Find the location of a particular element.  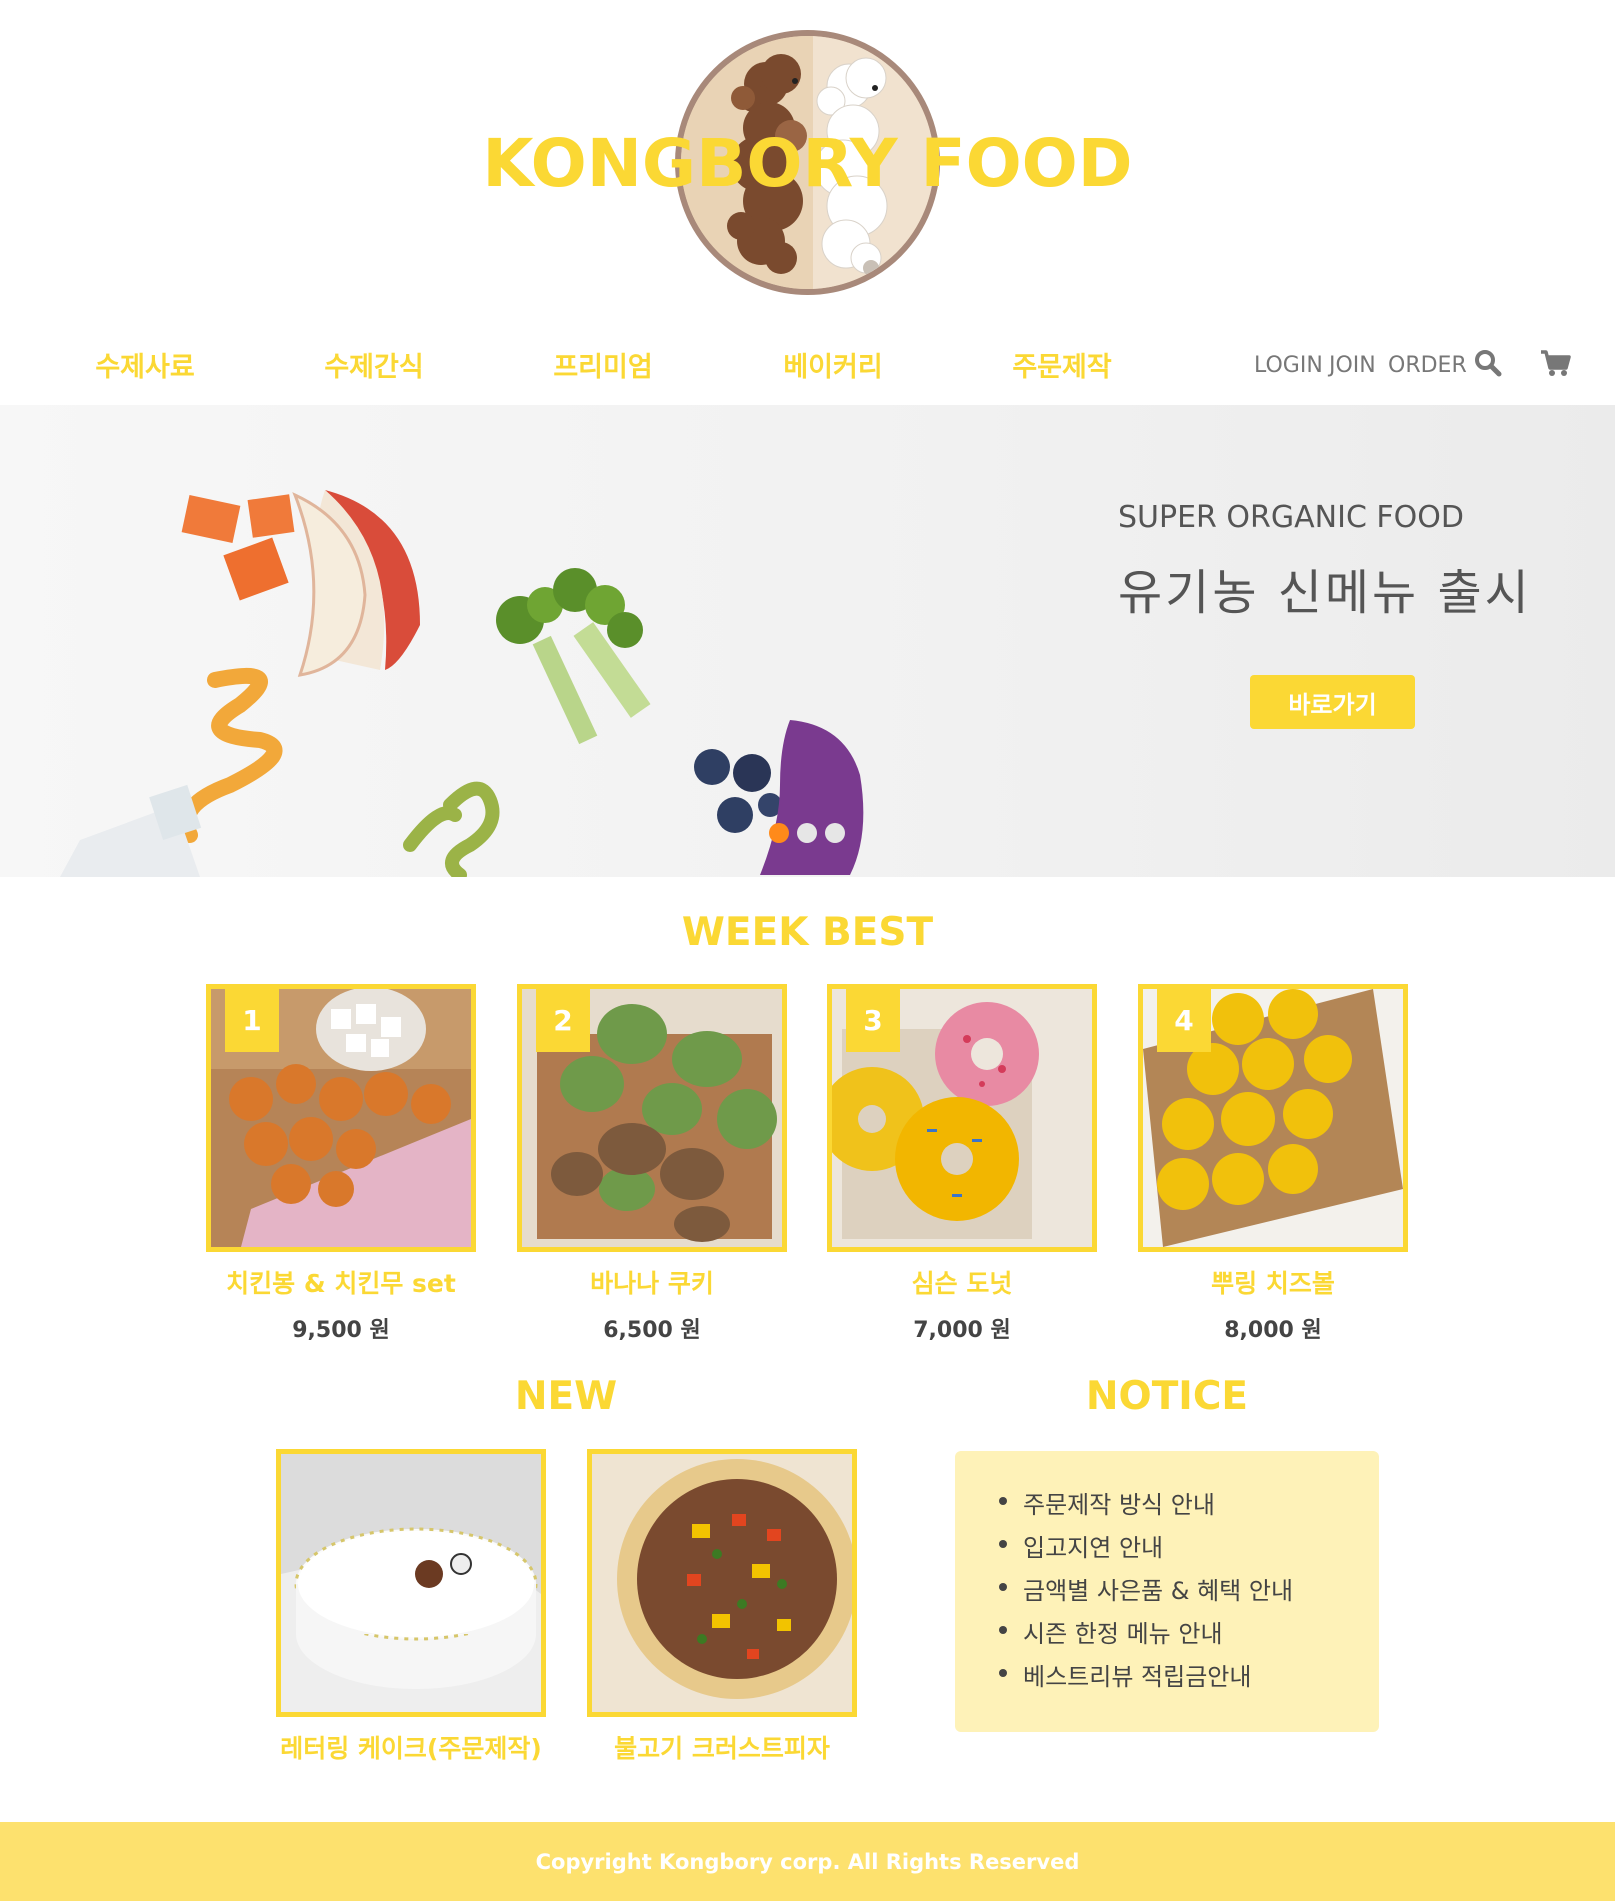

product-card: 3 심슨 도넛 7,000 원 is located at coordinates (962, 1164).